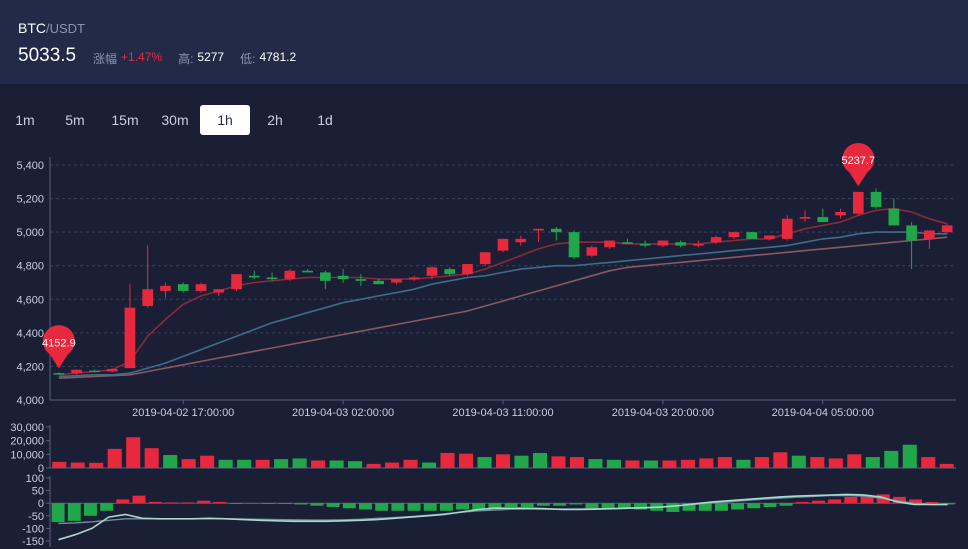 The width and height of the screenshot is (968, 549). Describe the element at coordinates (30, 166) in the screenshot. I see `y-tick-label: 5,400` at that location.